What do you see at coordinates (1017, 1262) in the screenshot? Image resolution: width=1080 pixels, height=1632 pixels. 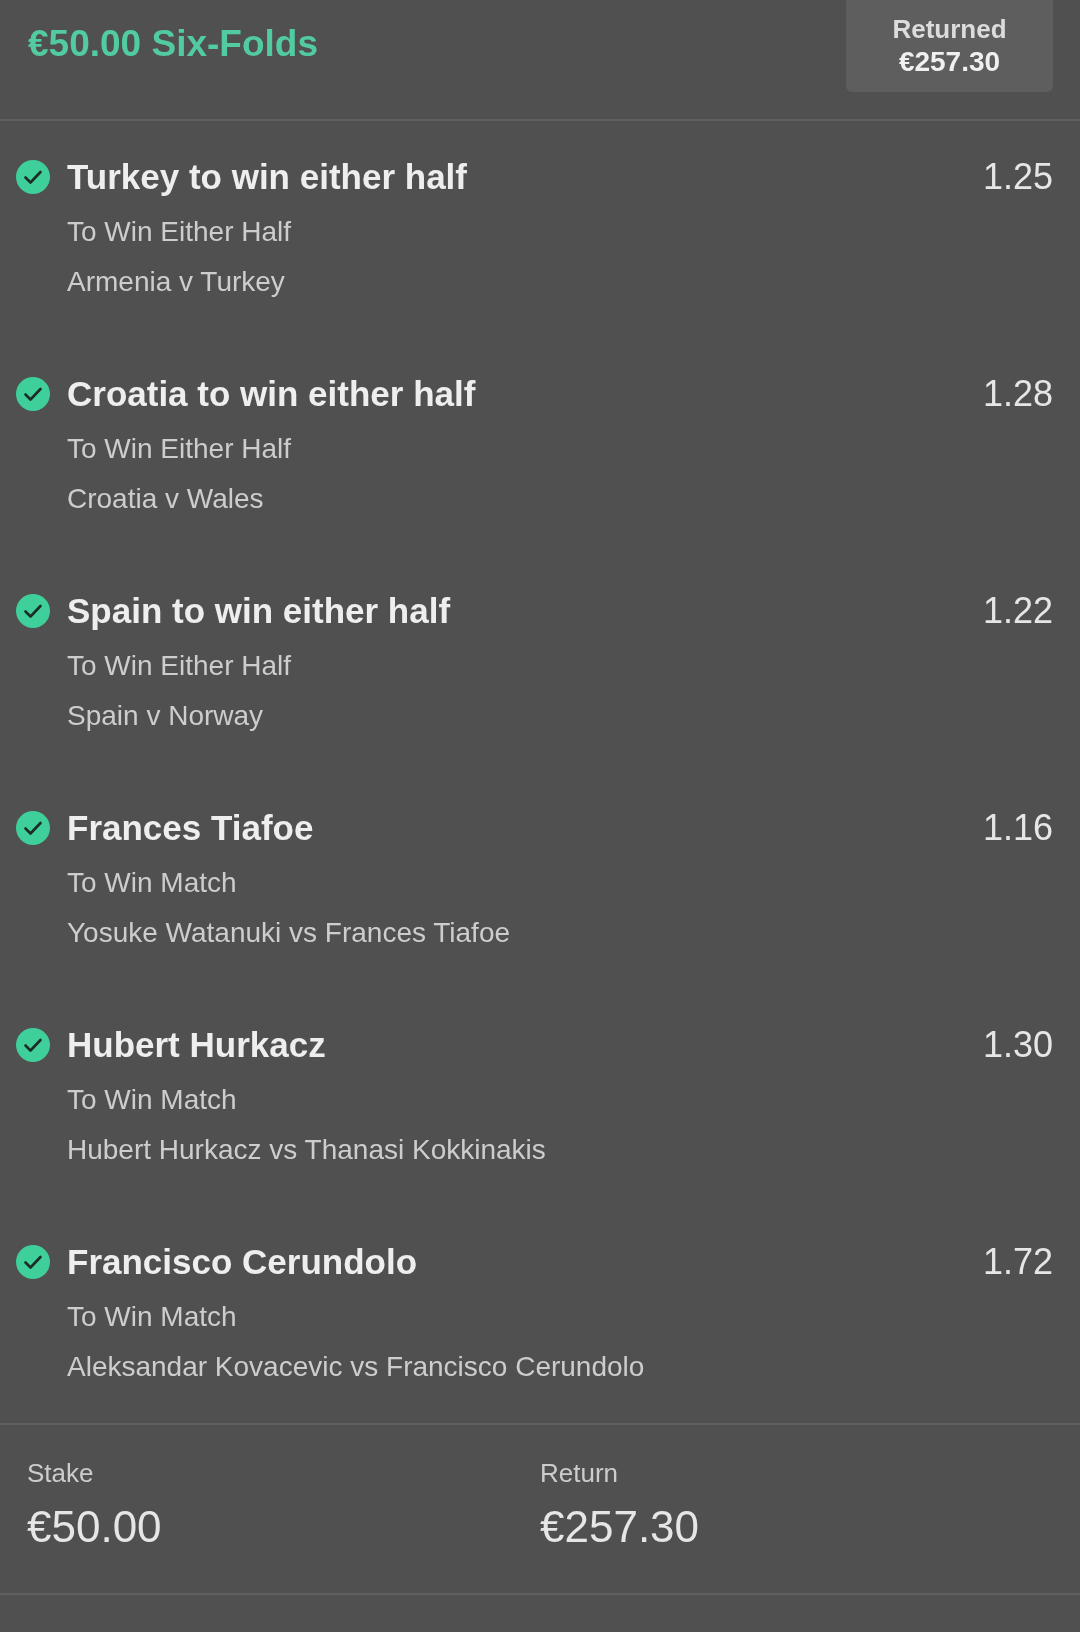 I see `odds: 1.72` at bounding box center [1017, 1262].